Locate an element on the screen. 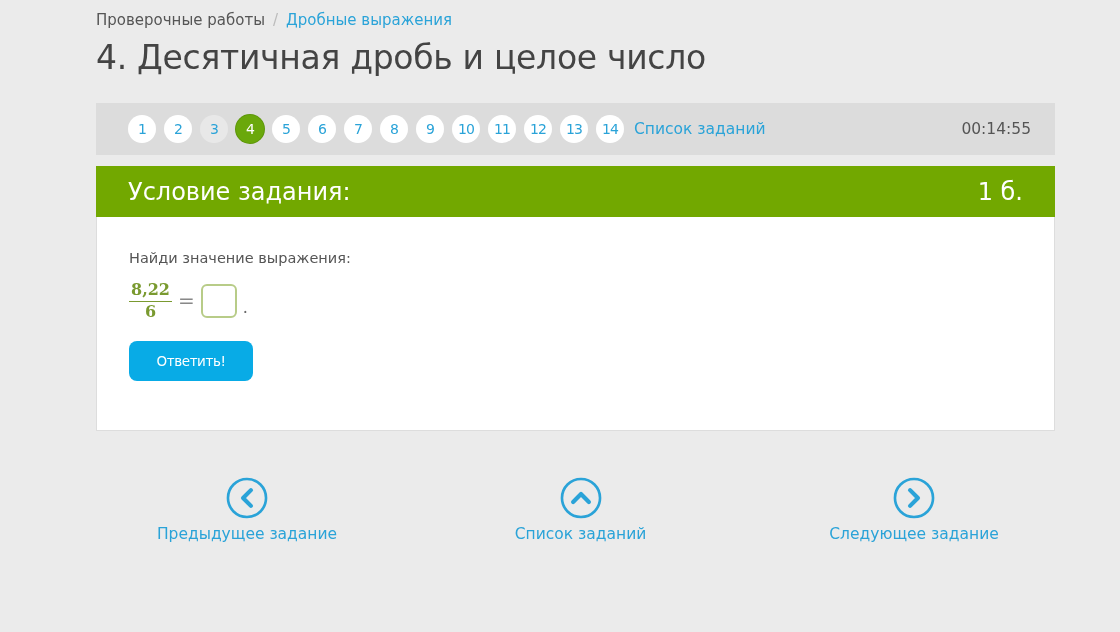  panel-heading: Условие задания: is located at coordinates (239, 191).